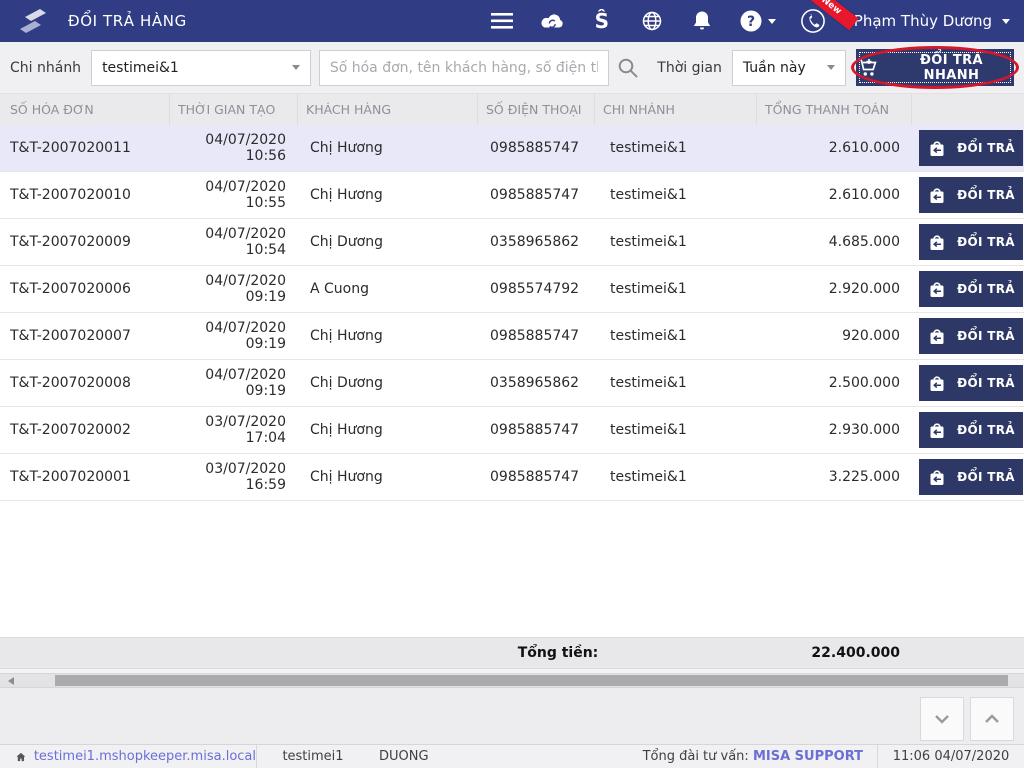 This screenshot has width=1024, height=768. Describe the element at coordinates (536, 109) in the screenshot. I see `col-header-phone: SỐ ĐIỆN THOẠI` at that location.